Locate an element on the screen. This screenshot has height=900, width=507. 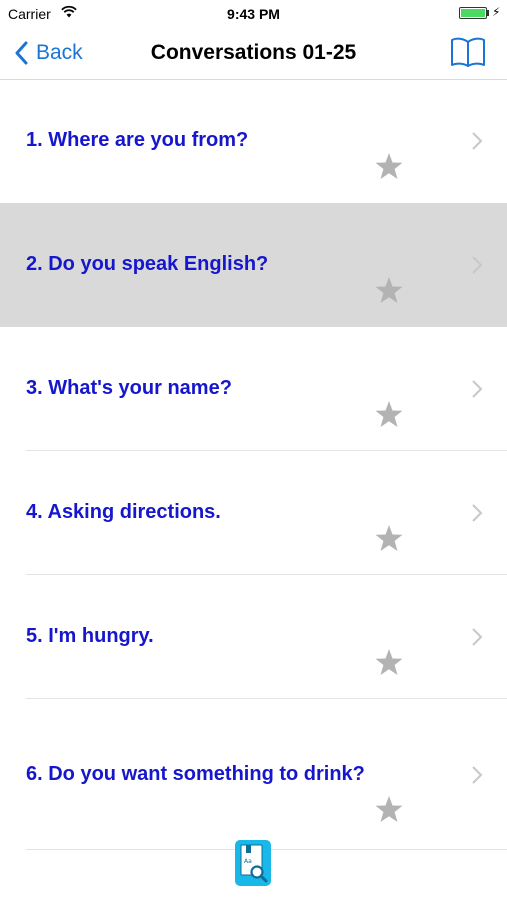
status-time: 9:43 PM is located at coordinates (253, 14).